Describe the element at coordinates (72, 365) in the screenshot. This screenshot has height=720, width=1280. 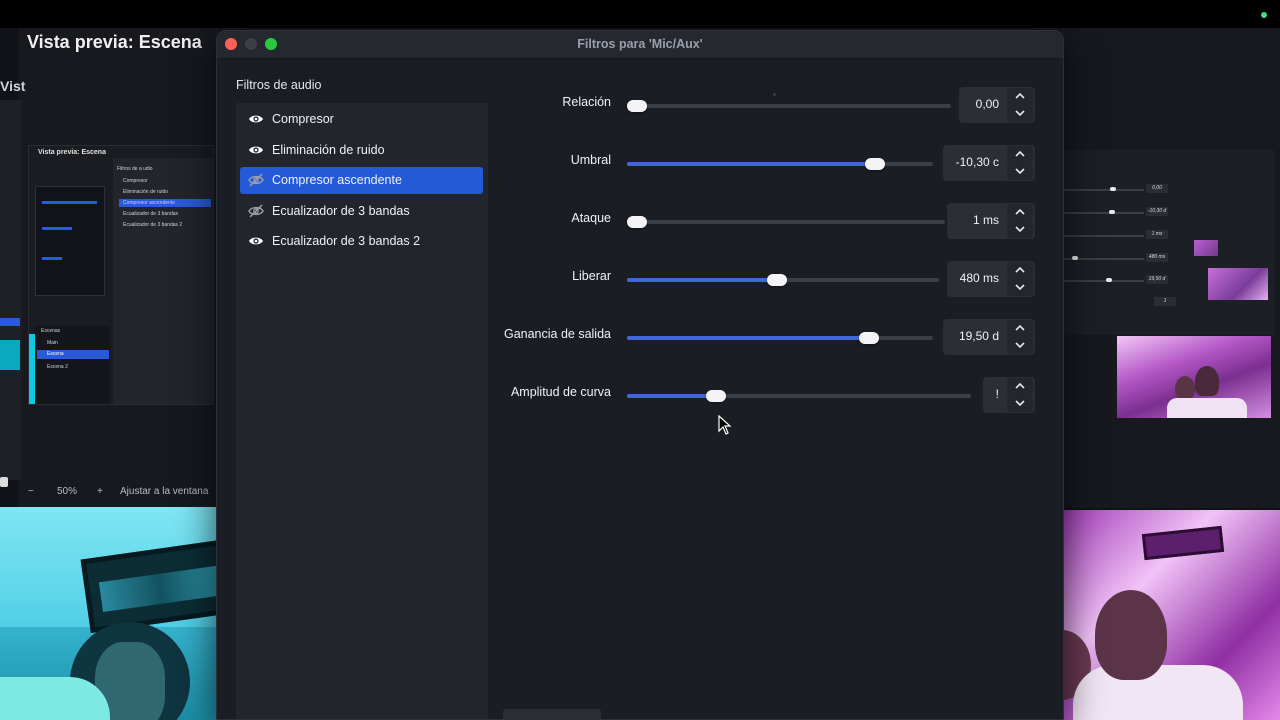
I see `nested-scenes-panel: Escenas Main Escena Escena 2` at that location.